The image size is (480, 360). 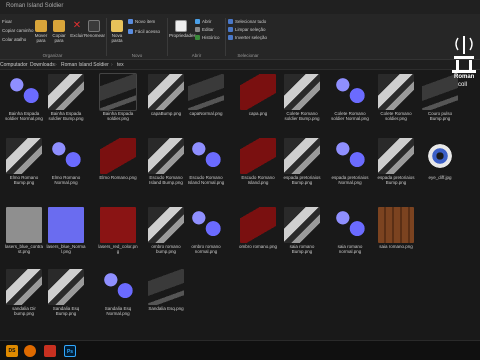 What do you see at coordinates (24, 180) in the screenshot?
I see `file-name: Elmo Romano Bump.png` at bounding box center [24, 180].